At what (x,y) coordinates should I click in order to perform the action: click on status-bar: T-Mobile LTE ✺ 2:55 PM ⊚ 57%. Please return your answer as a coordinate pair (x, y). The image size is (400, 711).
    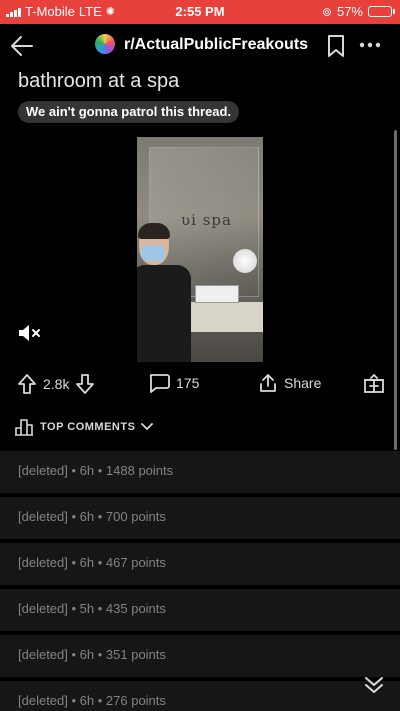
    Looking at the image, I should click on (200, 12).